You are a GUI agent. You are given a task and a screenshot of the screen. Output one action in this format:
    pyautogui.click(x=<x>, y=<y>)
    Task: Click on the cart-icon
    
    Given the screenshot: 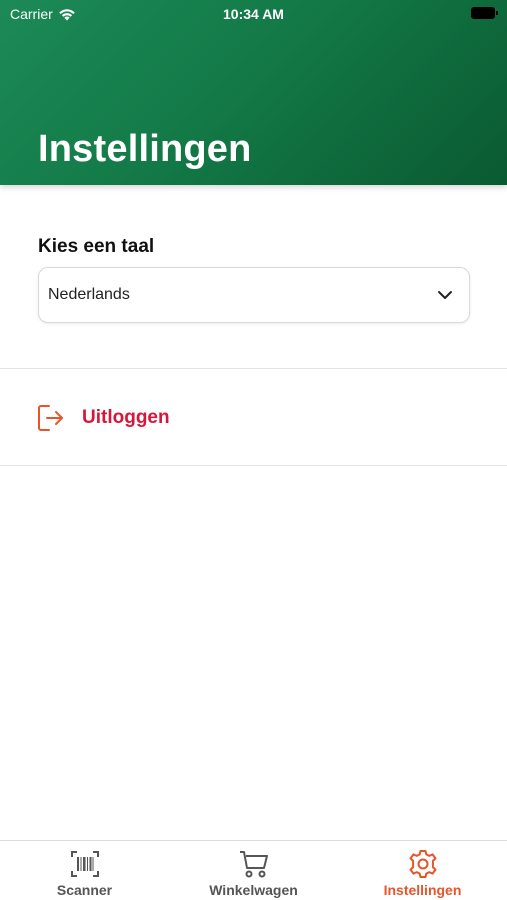 What is the action you would take?
    pyautogui.click(x=253, y=864)
    